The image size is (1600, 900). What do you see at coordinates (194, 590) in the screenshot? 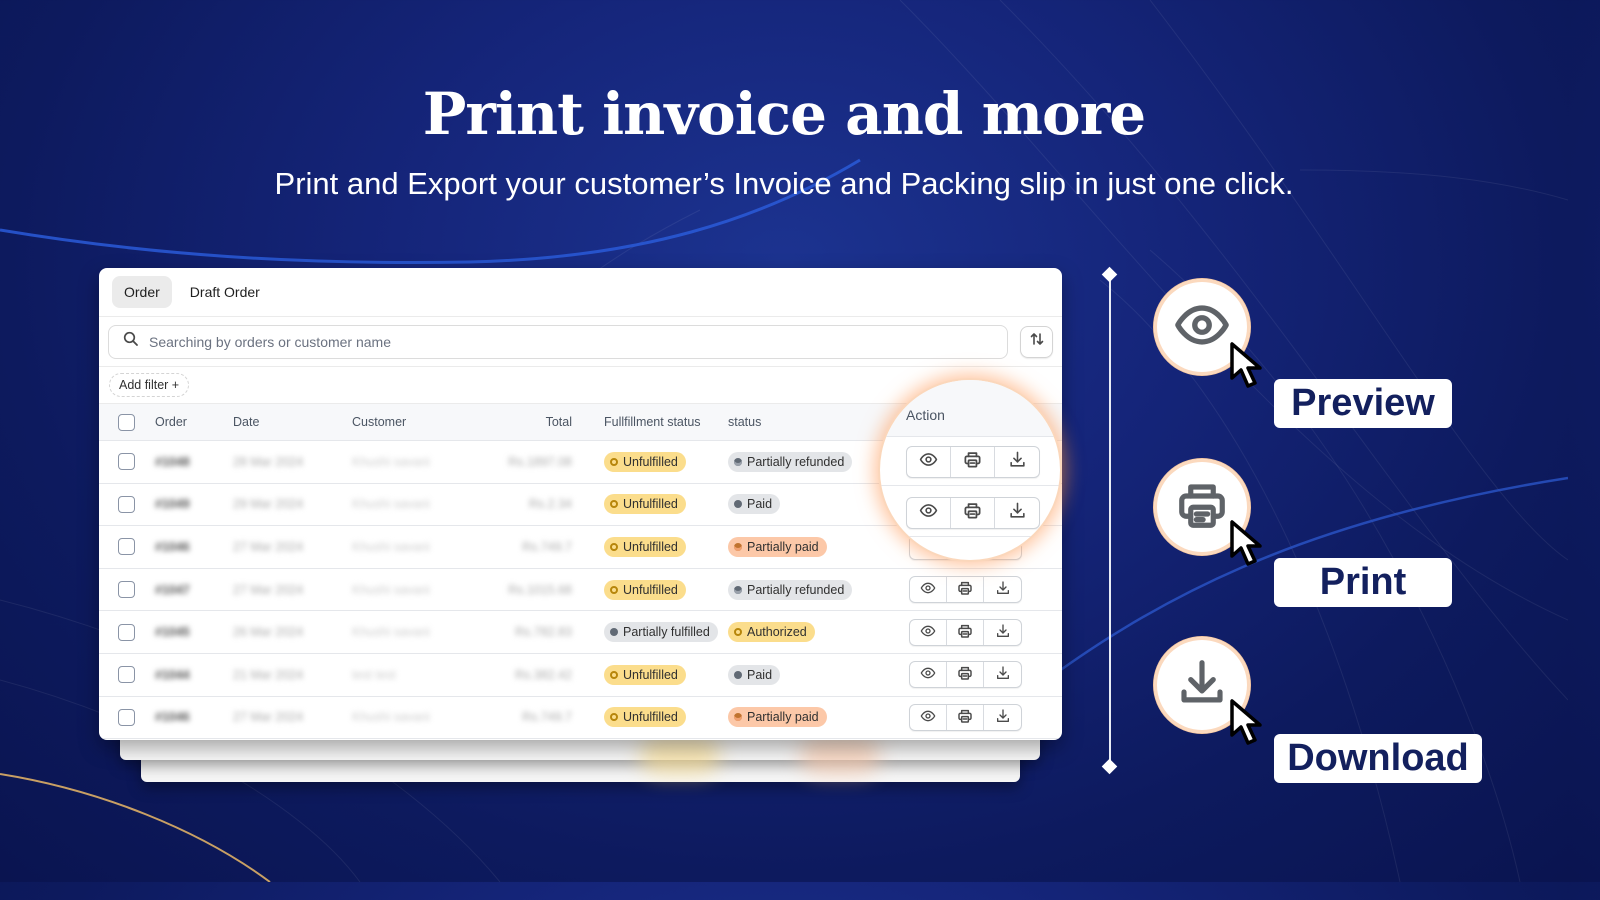
I see `order-number: #1047` at bounding box center [194, 590].